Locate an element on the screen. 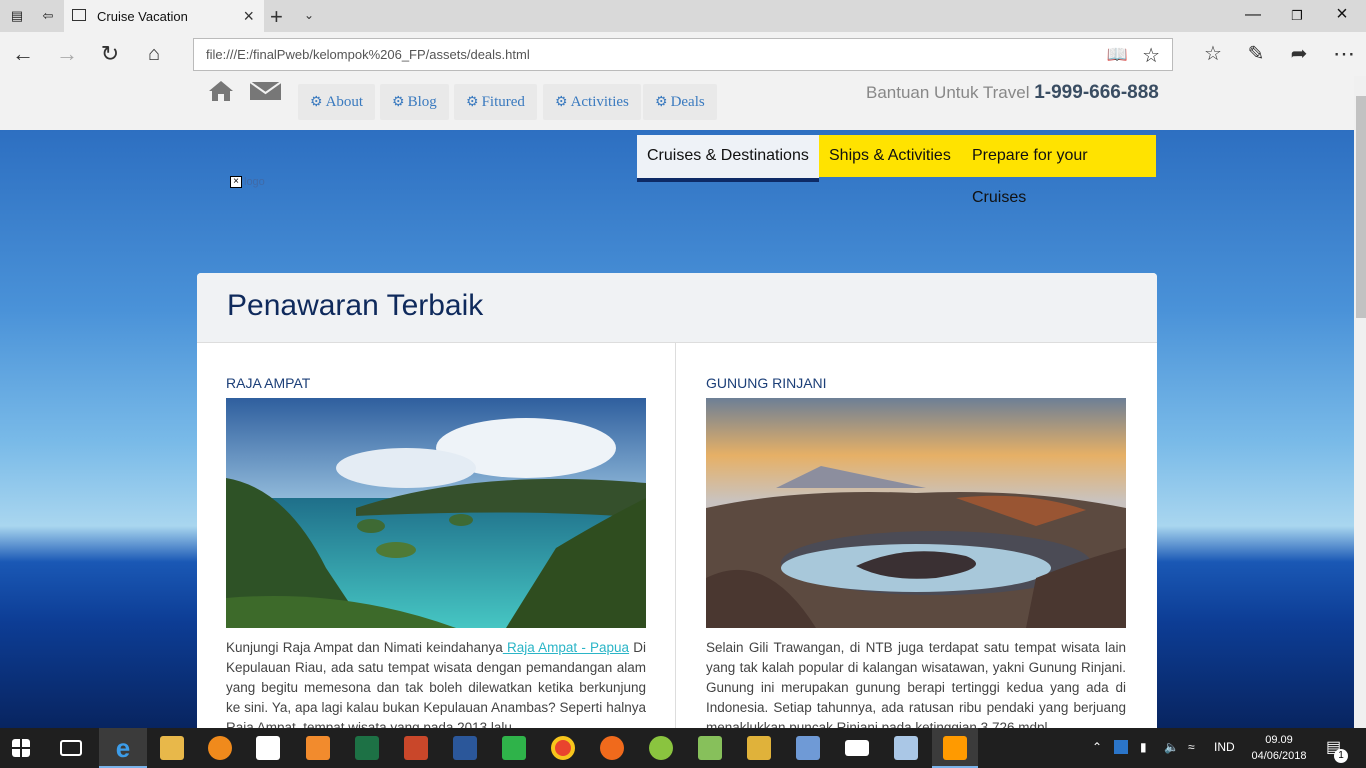 This screenshot has width=1366, height=768. nav-activities: ⚙ Activities is located at coordinates (592, 102).